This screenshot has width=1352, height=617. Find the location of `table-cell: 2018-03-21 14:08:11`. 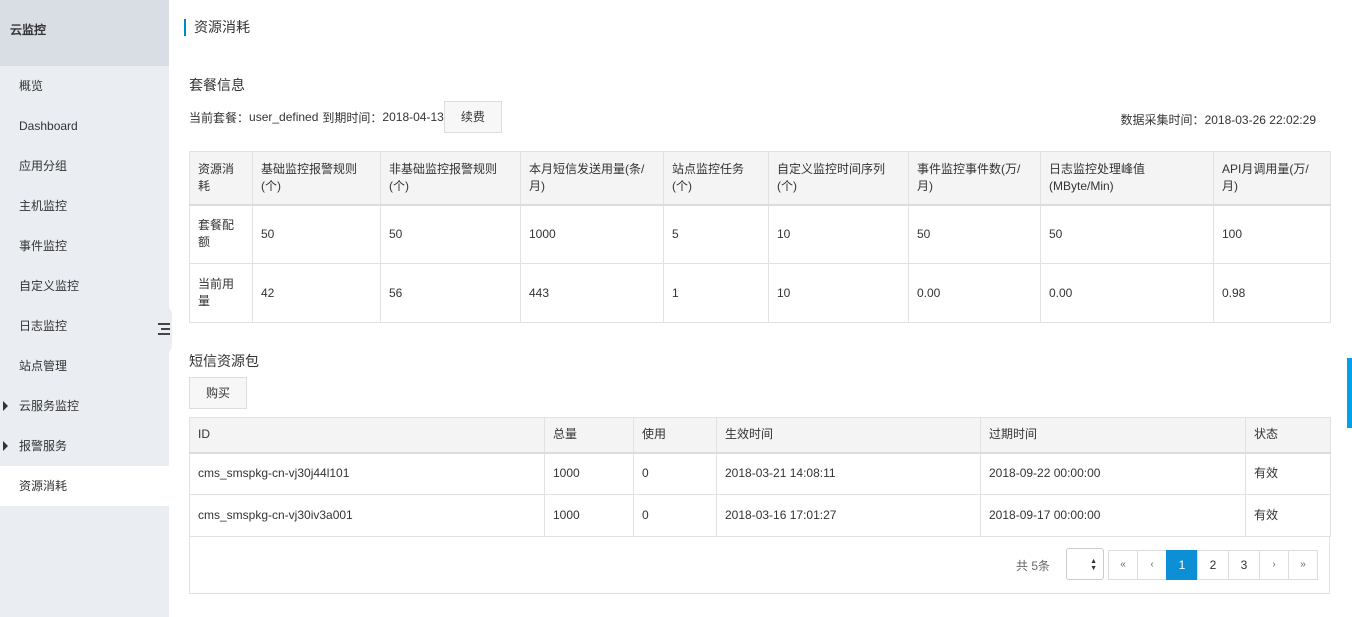

table-cell: 2018-03-21 14:08:11 is located at coordinates (848, 473).